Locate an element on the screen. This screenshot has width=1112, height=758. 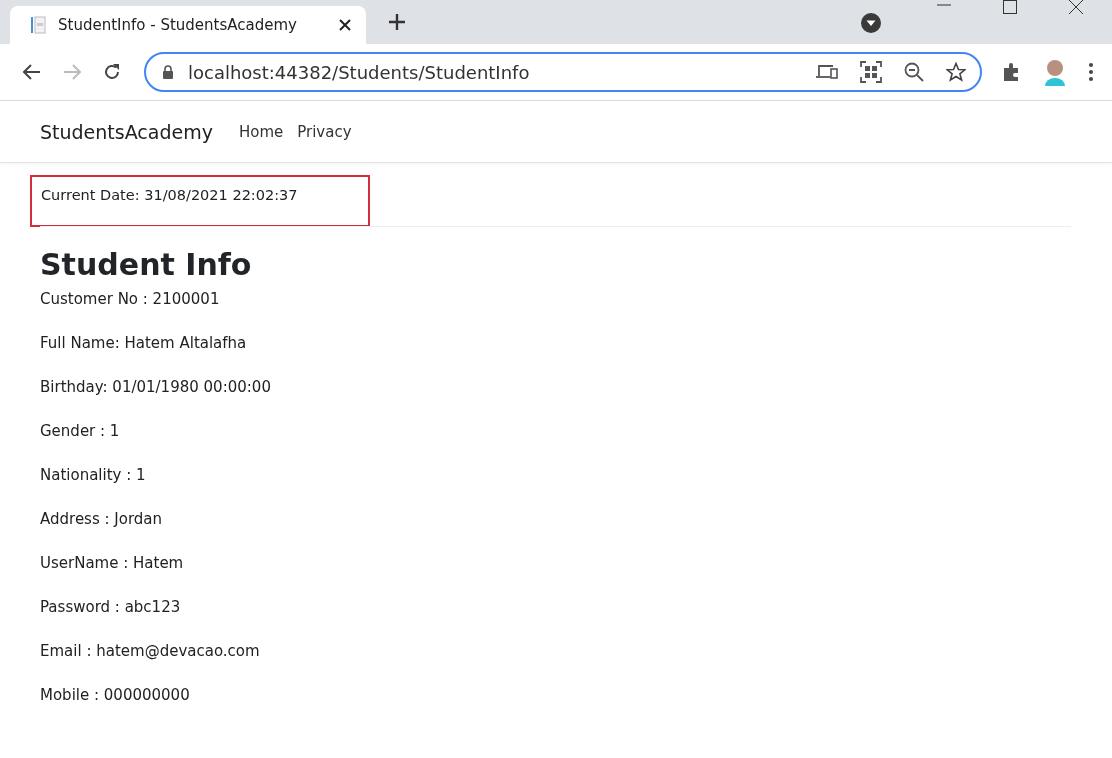
field-text: UserName : Hatem is located at coordinates (112, 563).